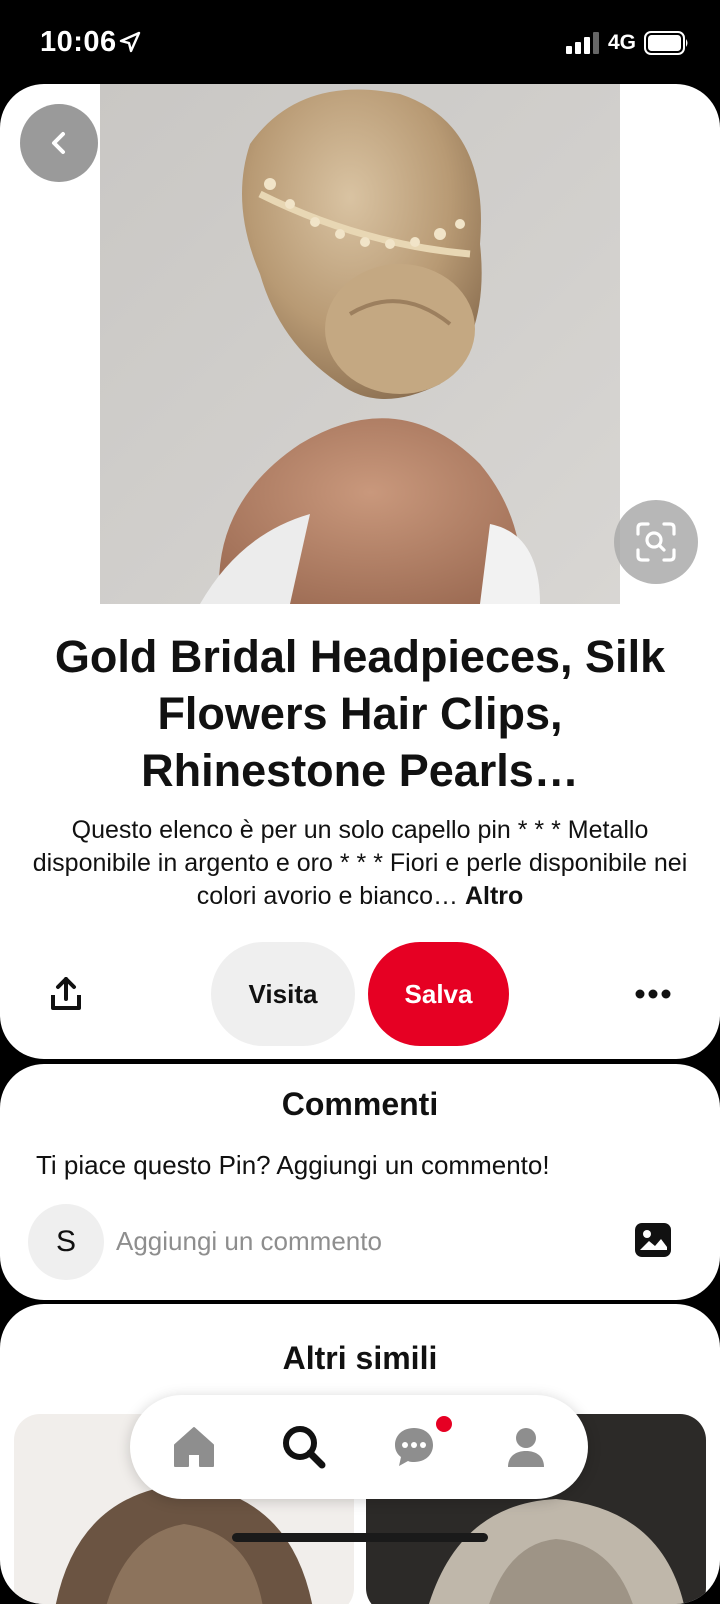 This screenshot has height=1604, width=720. I want to click on more-like-this-title: Altri simili, so click(360, 1358).